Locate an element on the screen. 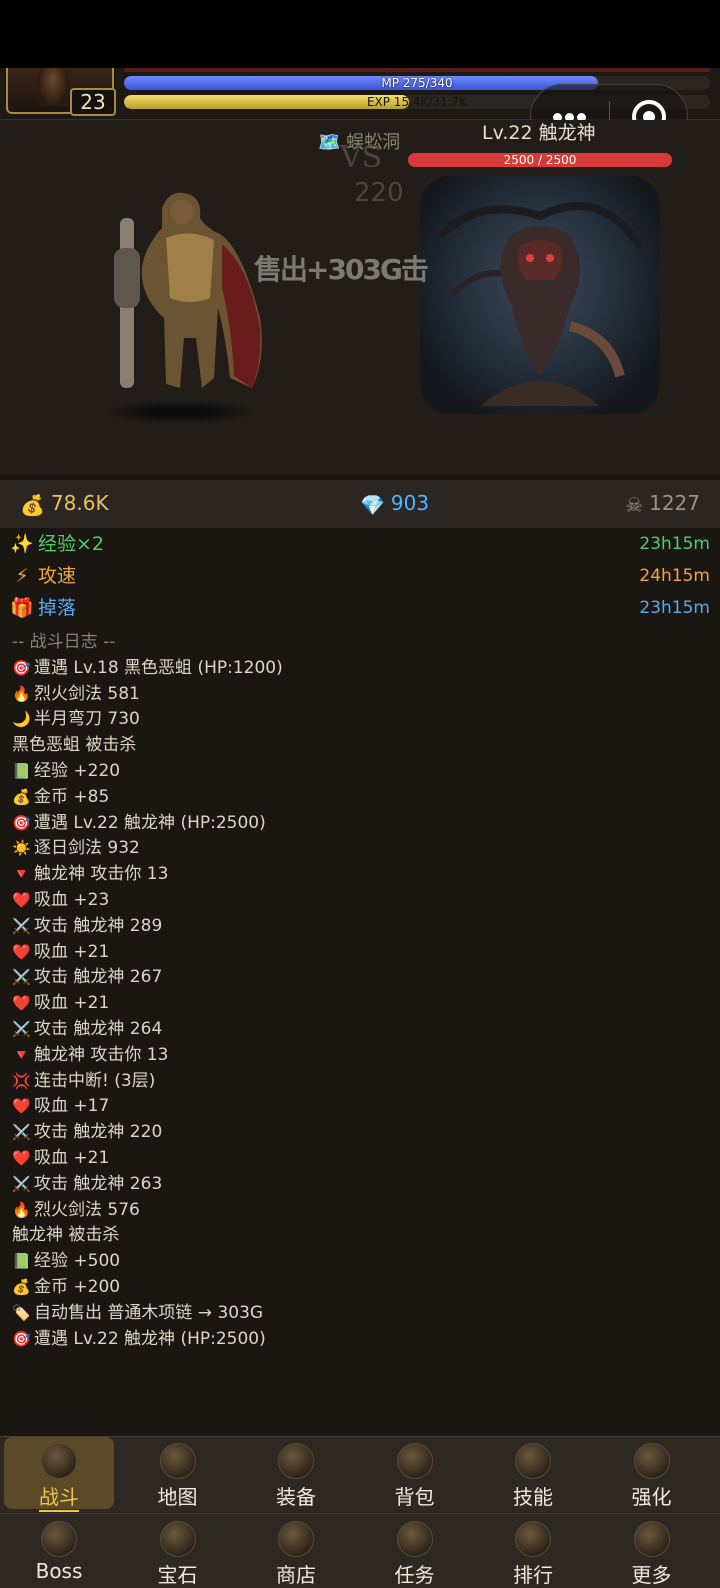 This screenshot has width=720, height=1588. log-entry: 📗 经验 +500 is located at coordinates (362, 1262).